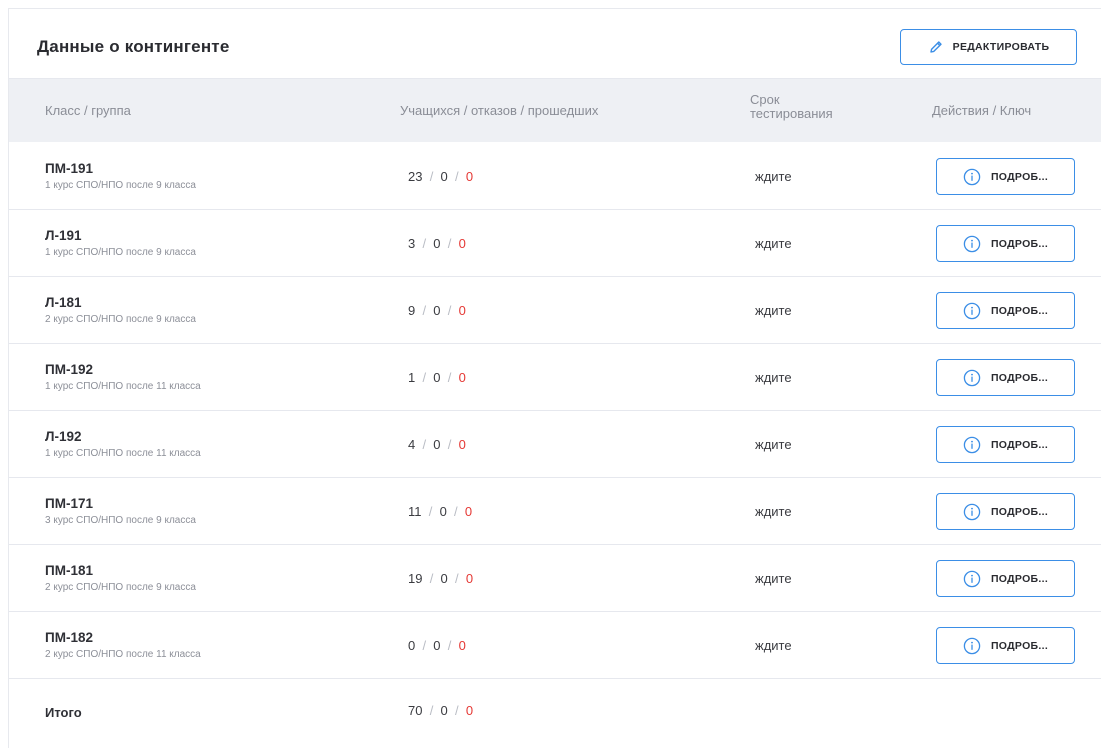  I want to click on total-label: Итого, so click(63, 712).